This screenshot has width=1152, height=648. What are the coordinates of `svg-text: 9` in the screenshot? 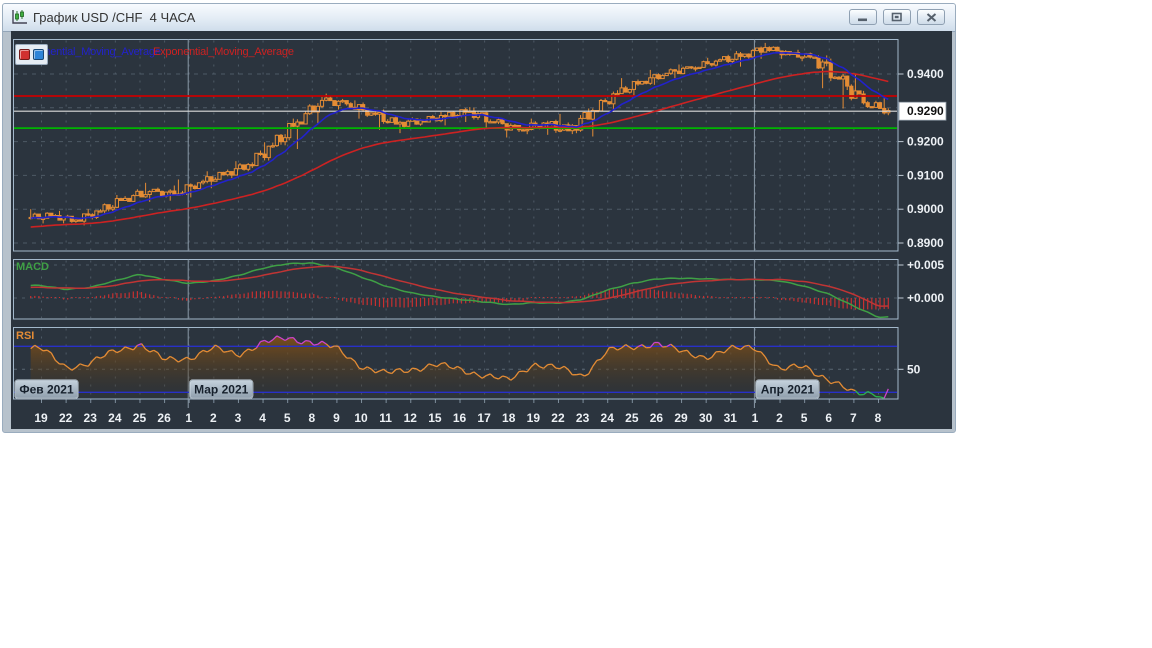 It's located at (336, 418).